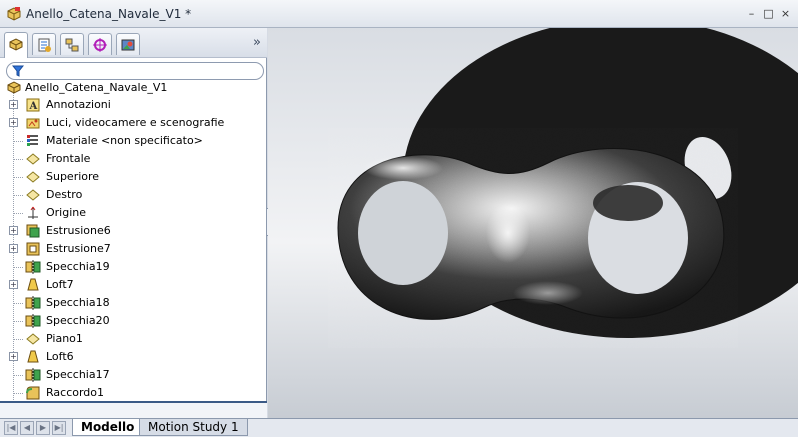 This screenshot has height=437, width=798. I want to click on configurationmanager-tab-icon, so click(72, 45).